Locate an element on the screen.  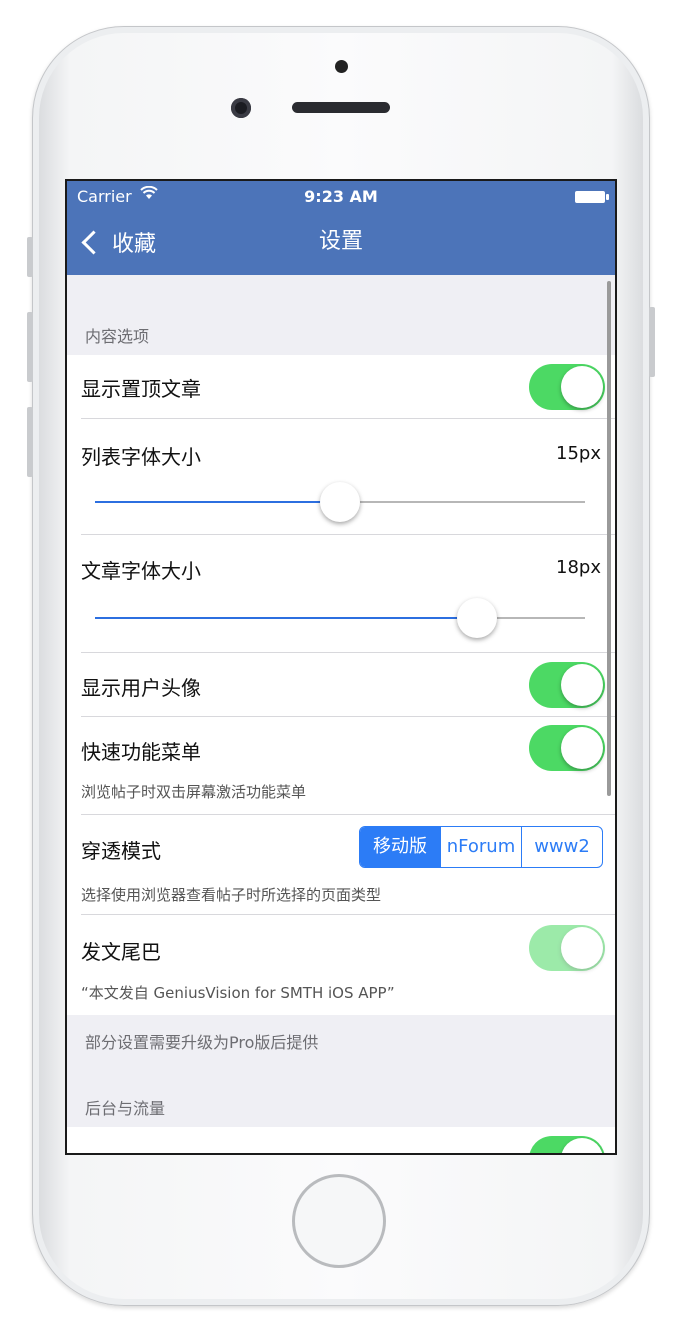
article-font-slider is located at coordinates (340, 618).